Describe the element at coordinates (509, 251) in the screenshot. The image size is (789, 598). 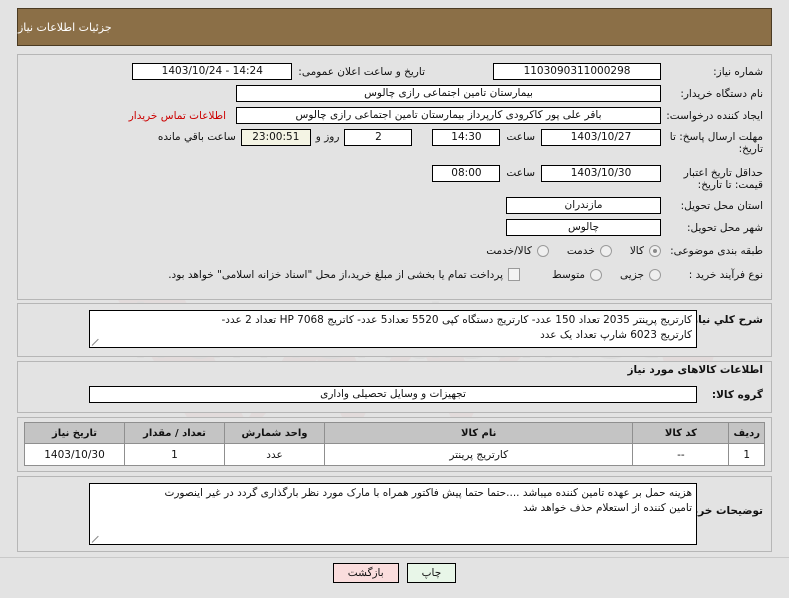
I see `category-option-kala-khedmat-label: کالا/خدمت` at that location.